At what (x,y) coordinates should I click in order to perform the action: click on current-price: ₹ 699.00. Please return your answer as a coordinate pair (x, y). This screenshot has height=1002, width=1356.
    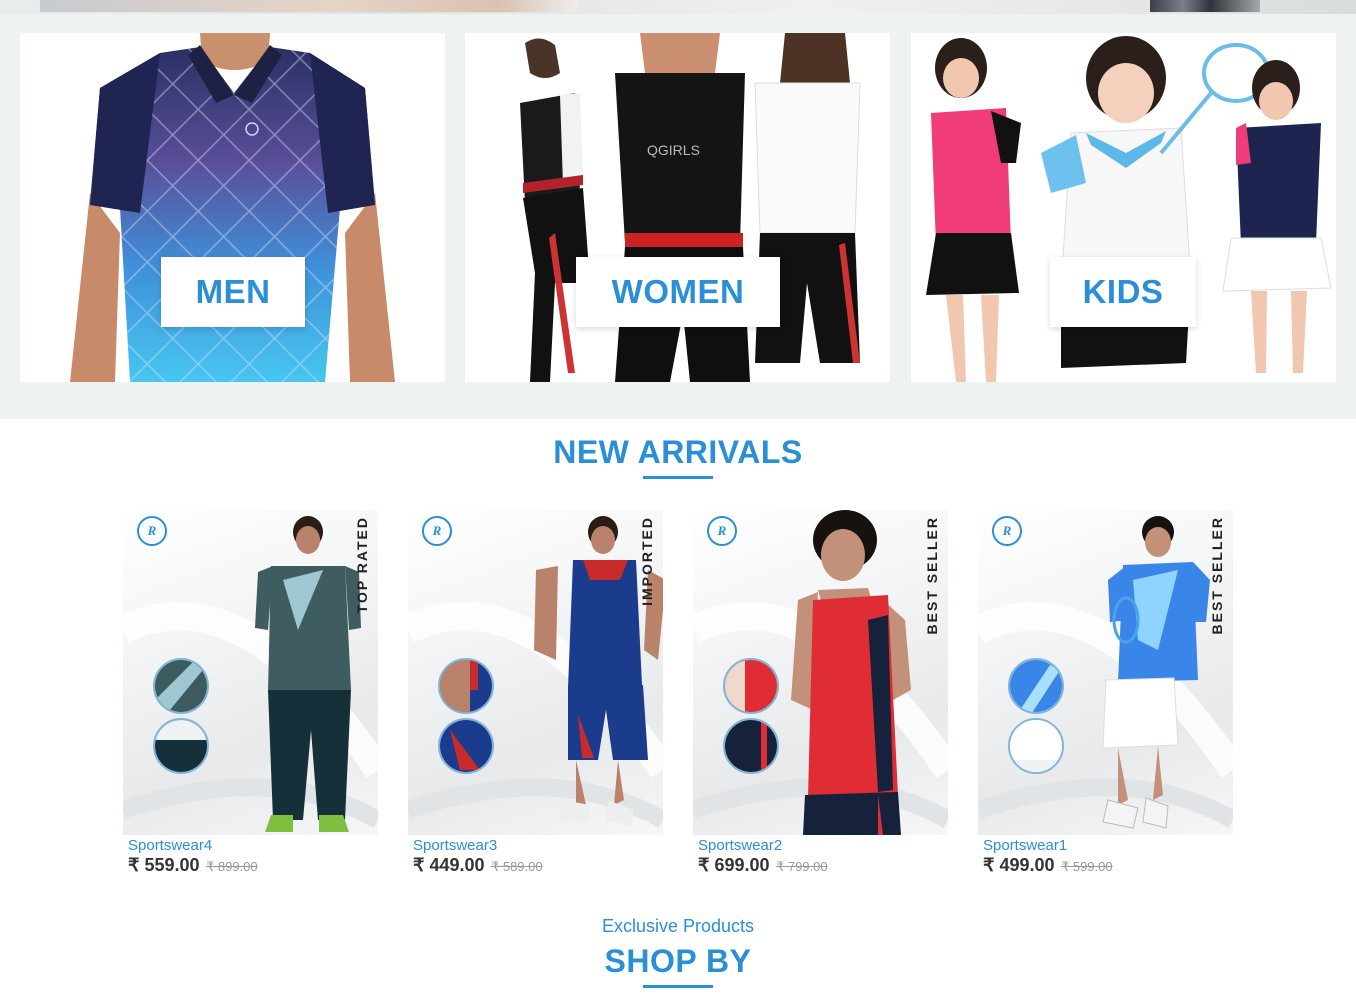
    Looking at the image, I should click on (734, 865).